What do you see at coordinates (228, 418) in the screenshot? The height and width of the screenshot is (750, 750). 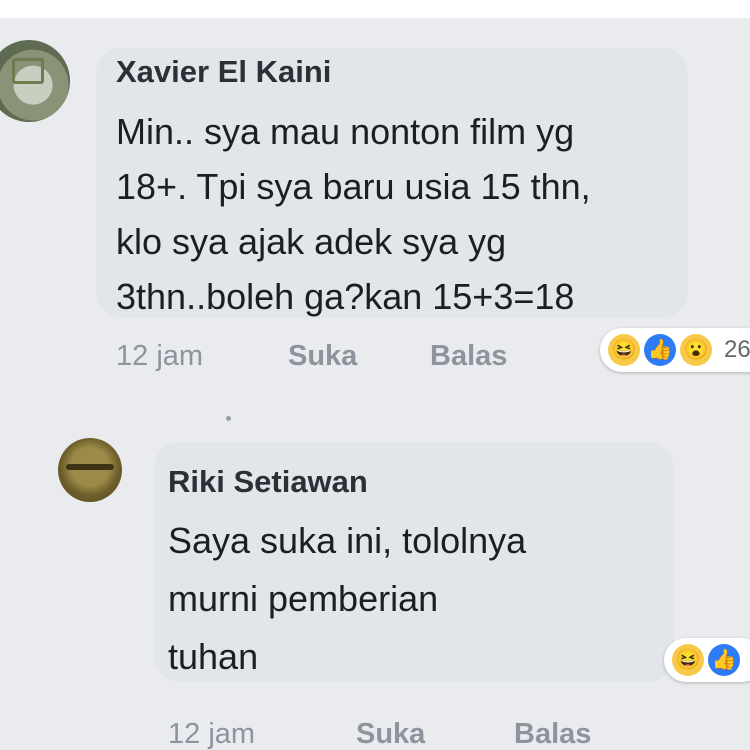 I see `divider-dot` at bounding box center [228, 418].